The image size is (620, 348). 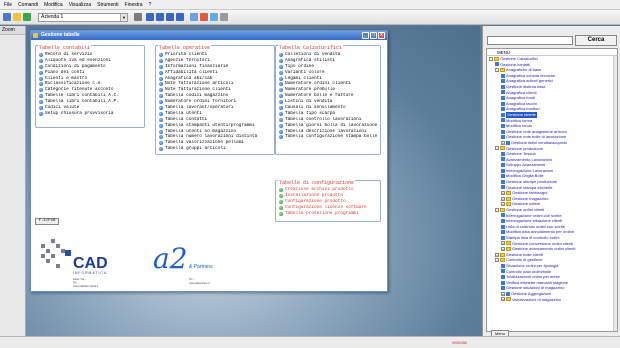 I want to click on refresh-icon, so click(x=27, y=17).